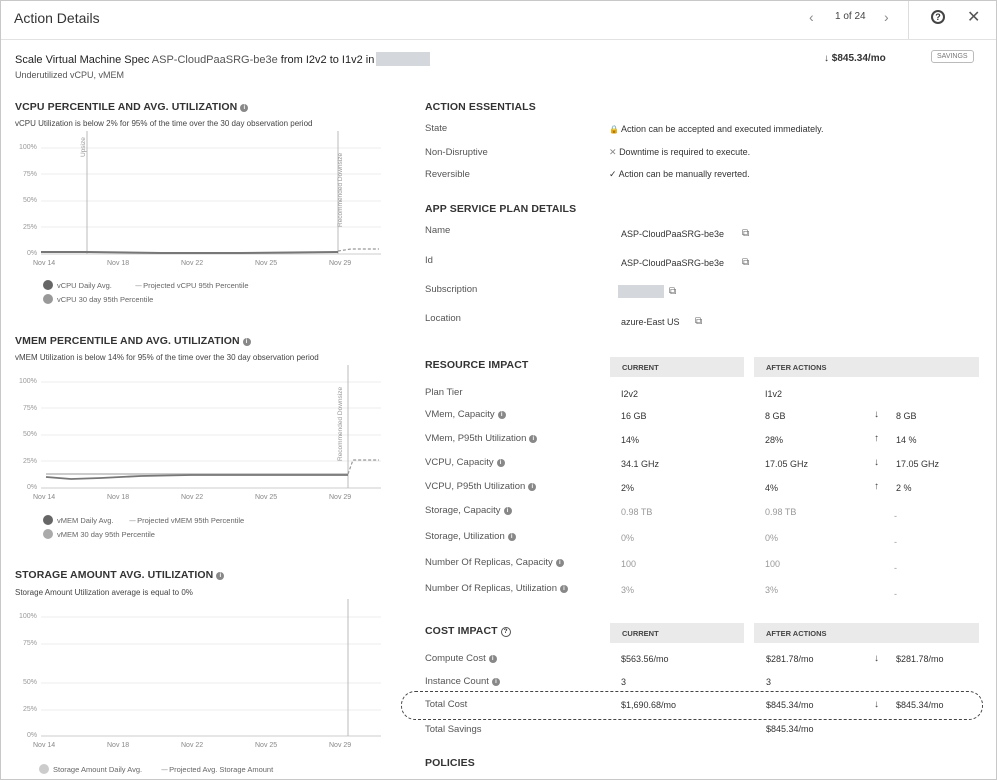 The image size is (997, 780). Describe the element at coordinates (126, 107) in the screenshot. I see `vcpu-chart-heading-text: VCPU PERCENTILE AND AVG. UTILIZATION` at that location.